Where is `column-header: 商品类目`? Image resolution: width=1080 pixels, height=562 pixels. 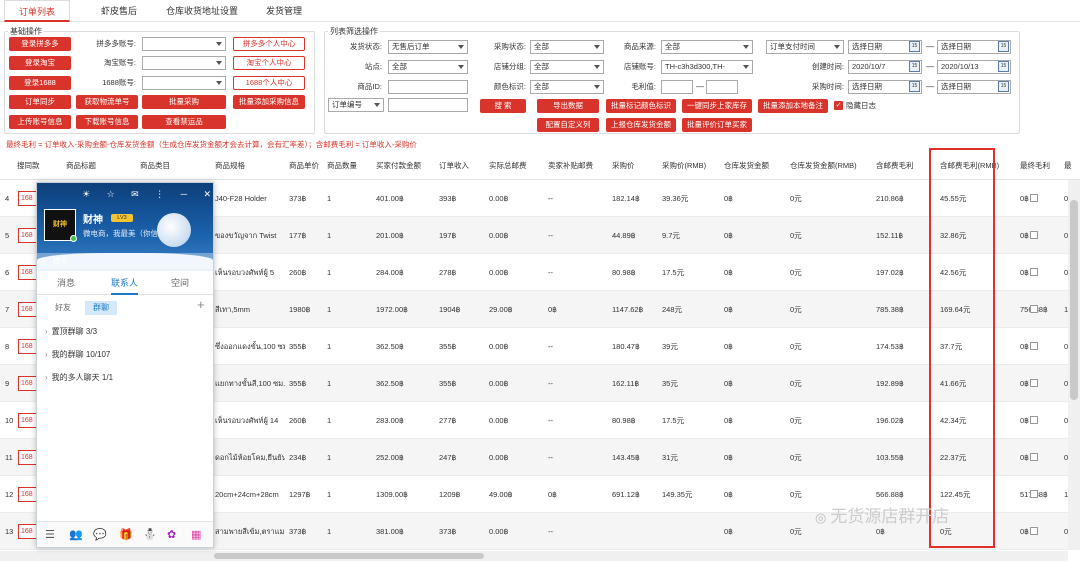 column-header: 商品类目 is located at coordinates (155, 166).